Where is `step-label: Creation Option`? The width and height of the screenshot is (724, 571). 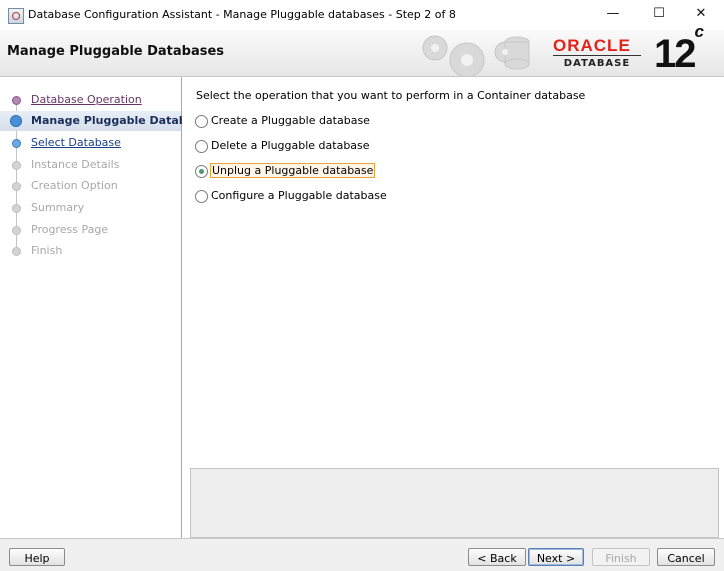
step-label: Creation Option is located at coordinates (74, 185).